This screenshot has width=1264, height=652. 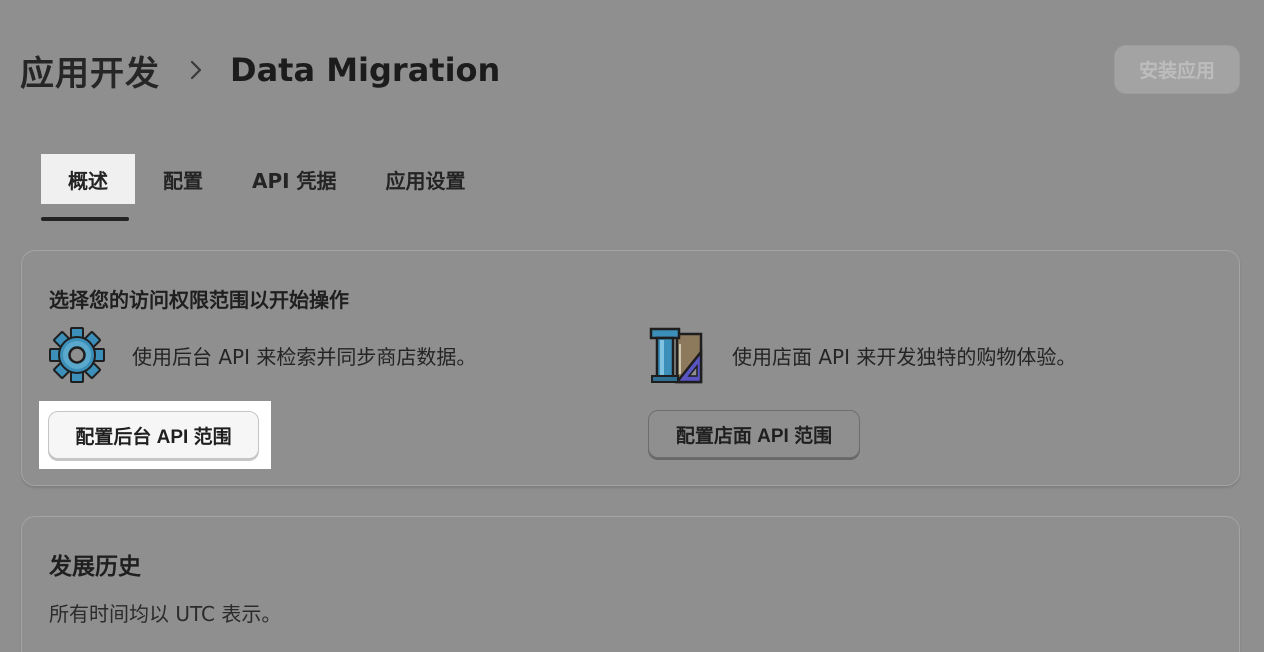 What do you see at coordinates (904, 356) in the screenshot?
I see `storefront-api-description: 使用店面 API 来开发独特的购物体验。` at bounding box center [904, 356].